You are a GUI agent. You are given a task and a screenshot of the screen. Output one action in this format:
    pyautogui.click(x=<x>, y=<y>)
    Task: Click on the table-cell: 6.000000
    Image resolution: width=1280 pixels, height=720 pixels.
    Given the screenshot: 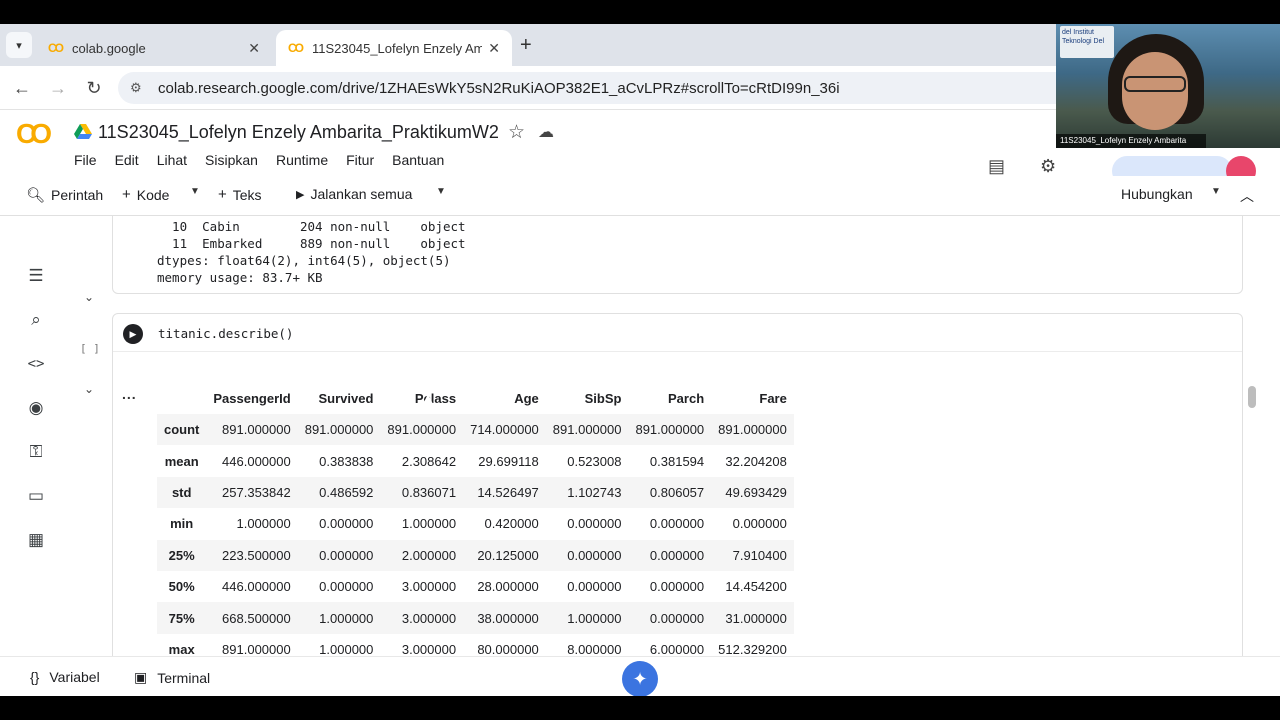 What is the action you would take?
    pyautogui.click(x=677, y=648)
    